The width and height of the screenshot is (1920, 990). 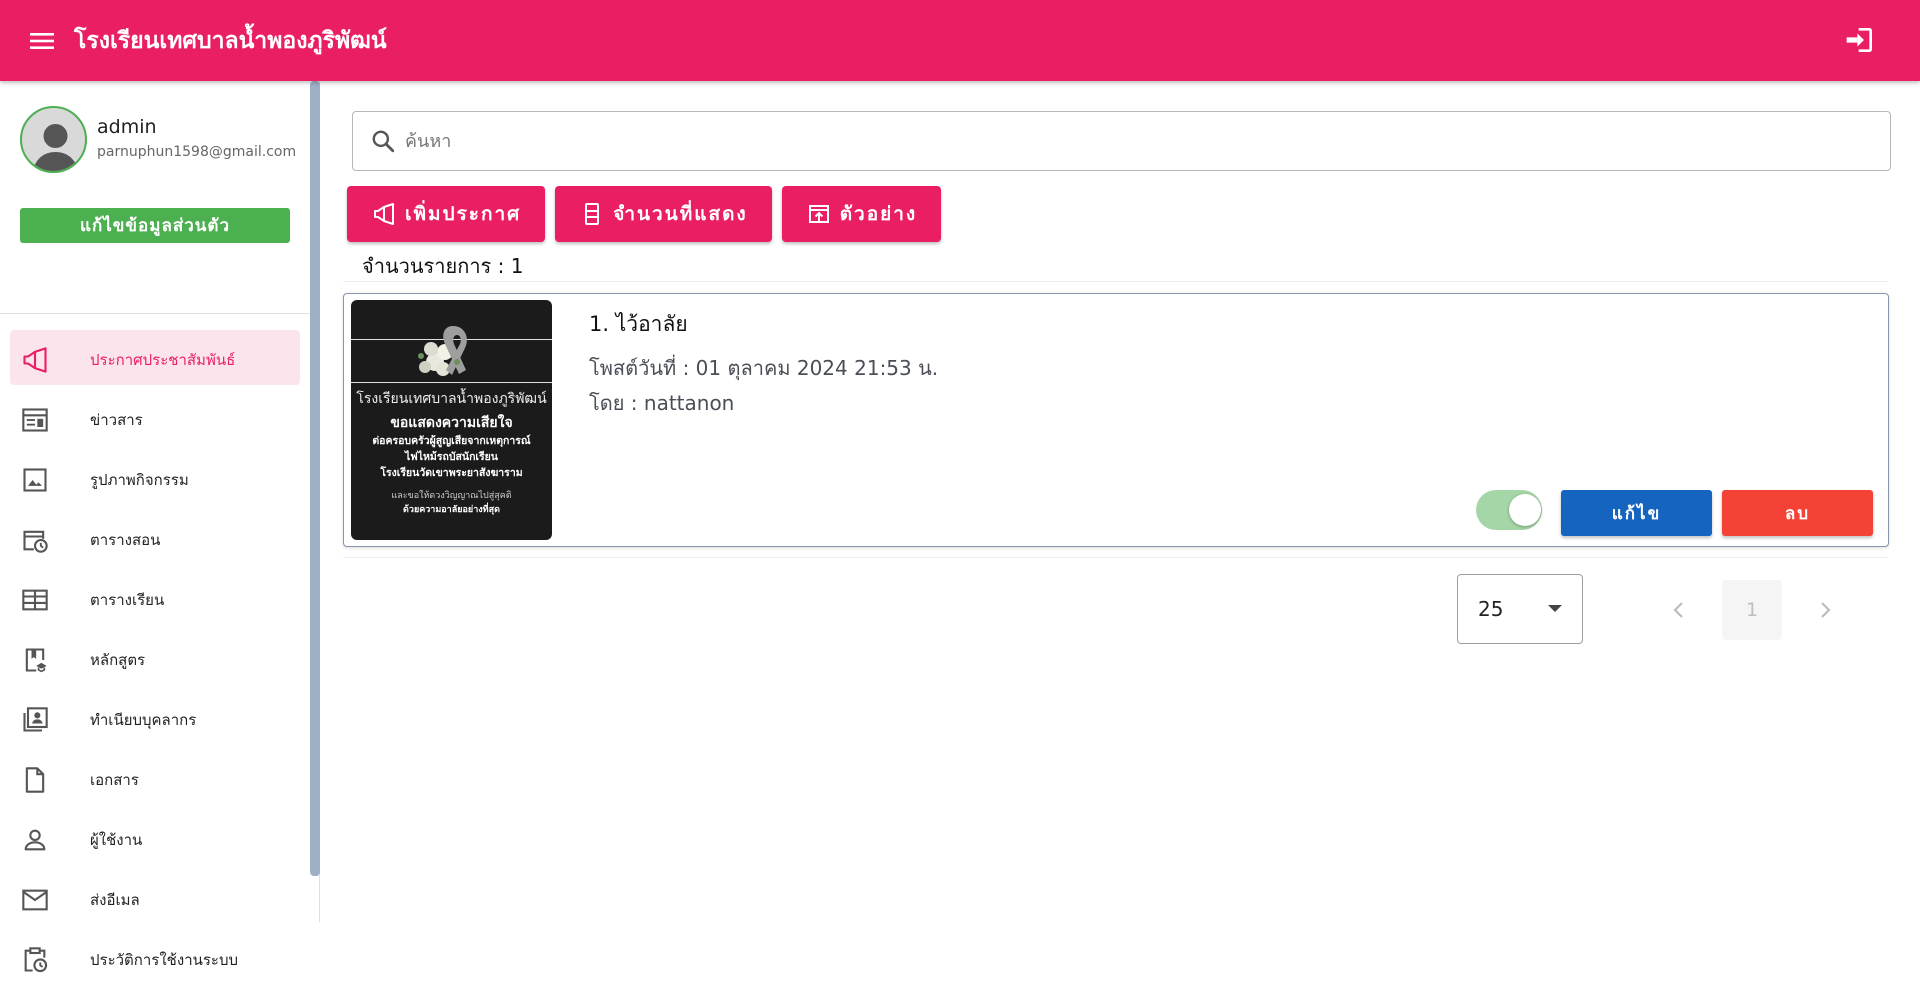 I want to click on next-page-button, so click(x=1825, y=610).